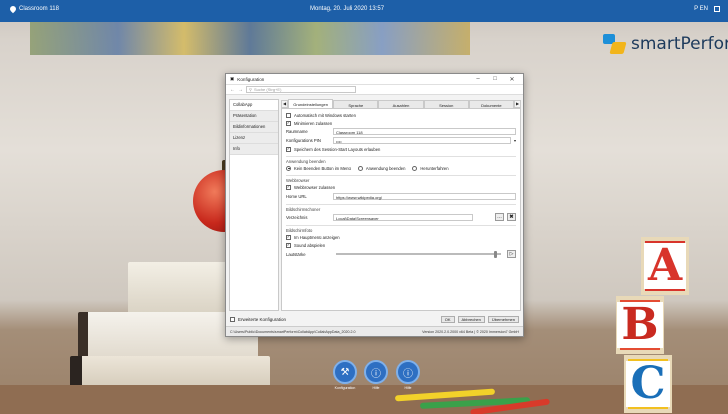 The image size is (728, 414). I want to click on minimize-button: –, so click(478, 79).